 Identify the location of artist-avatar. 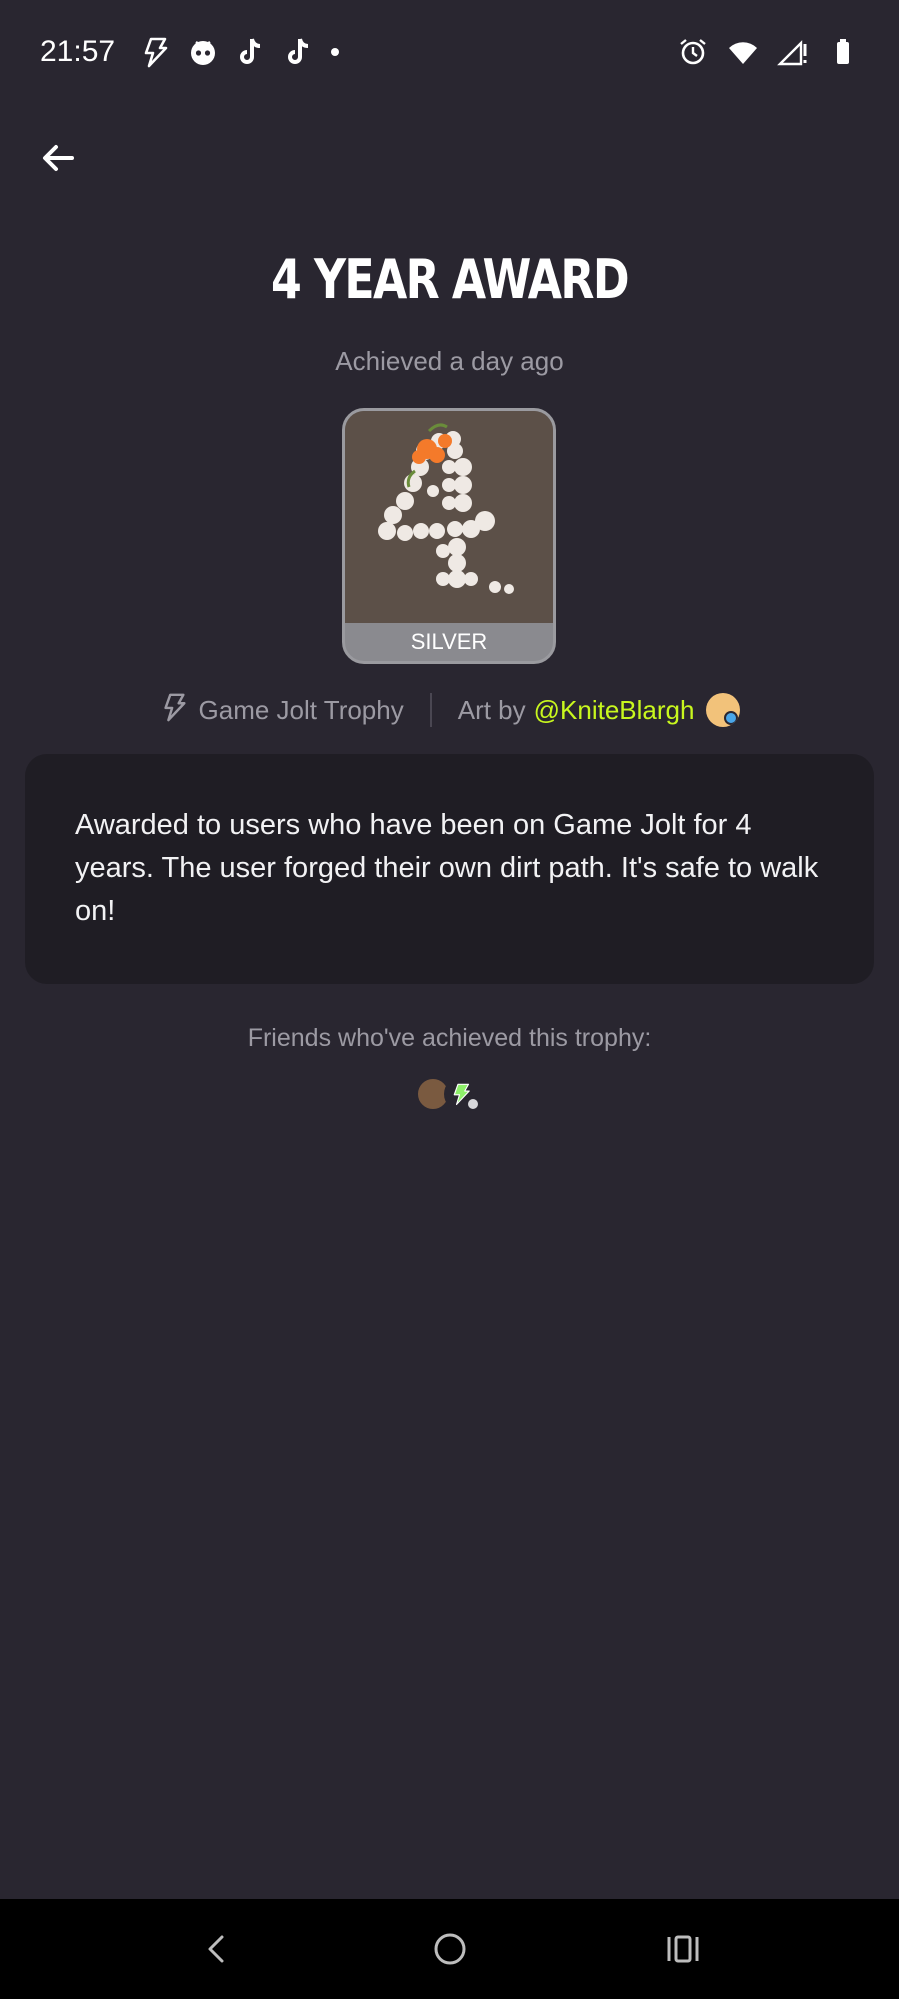
(723, 710).